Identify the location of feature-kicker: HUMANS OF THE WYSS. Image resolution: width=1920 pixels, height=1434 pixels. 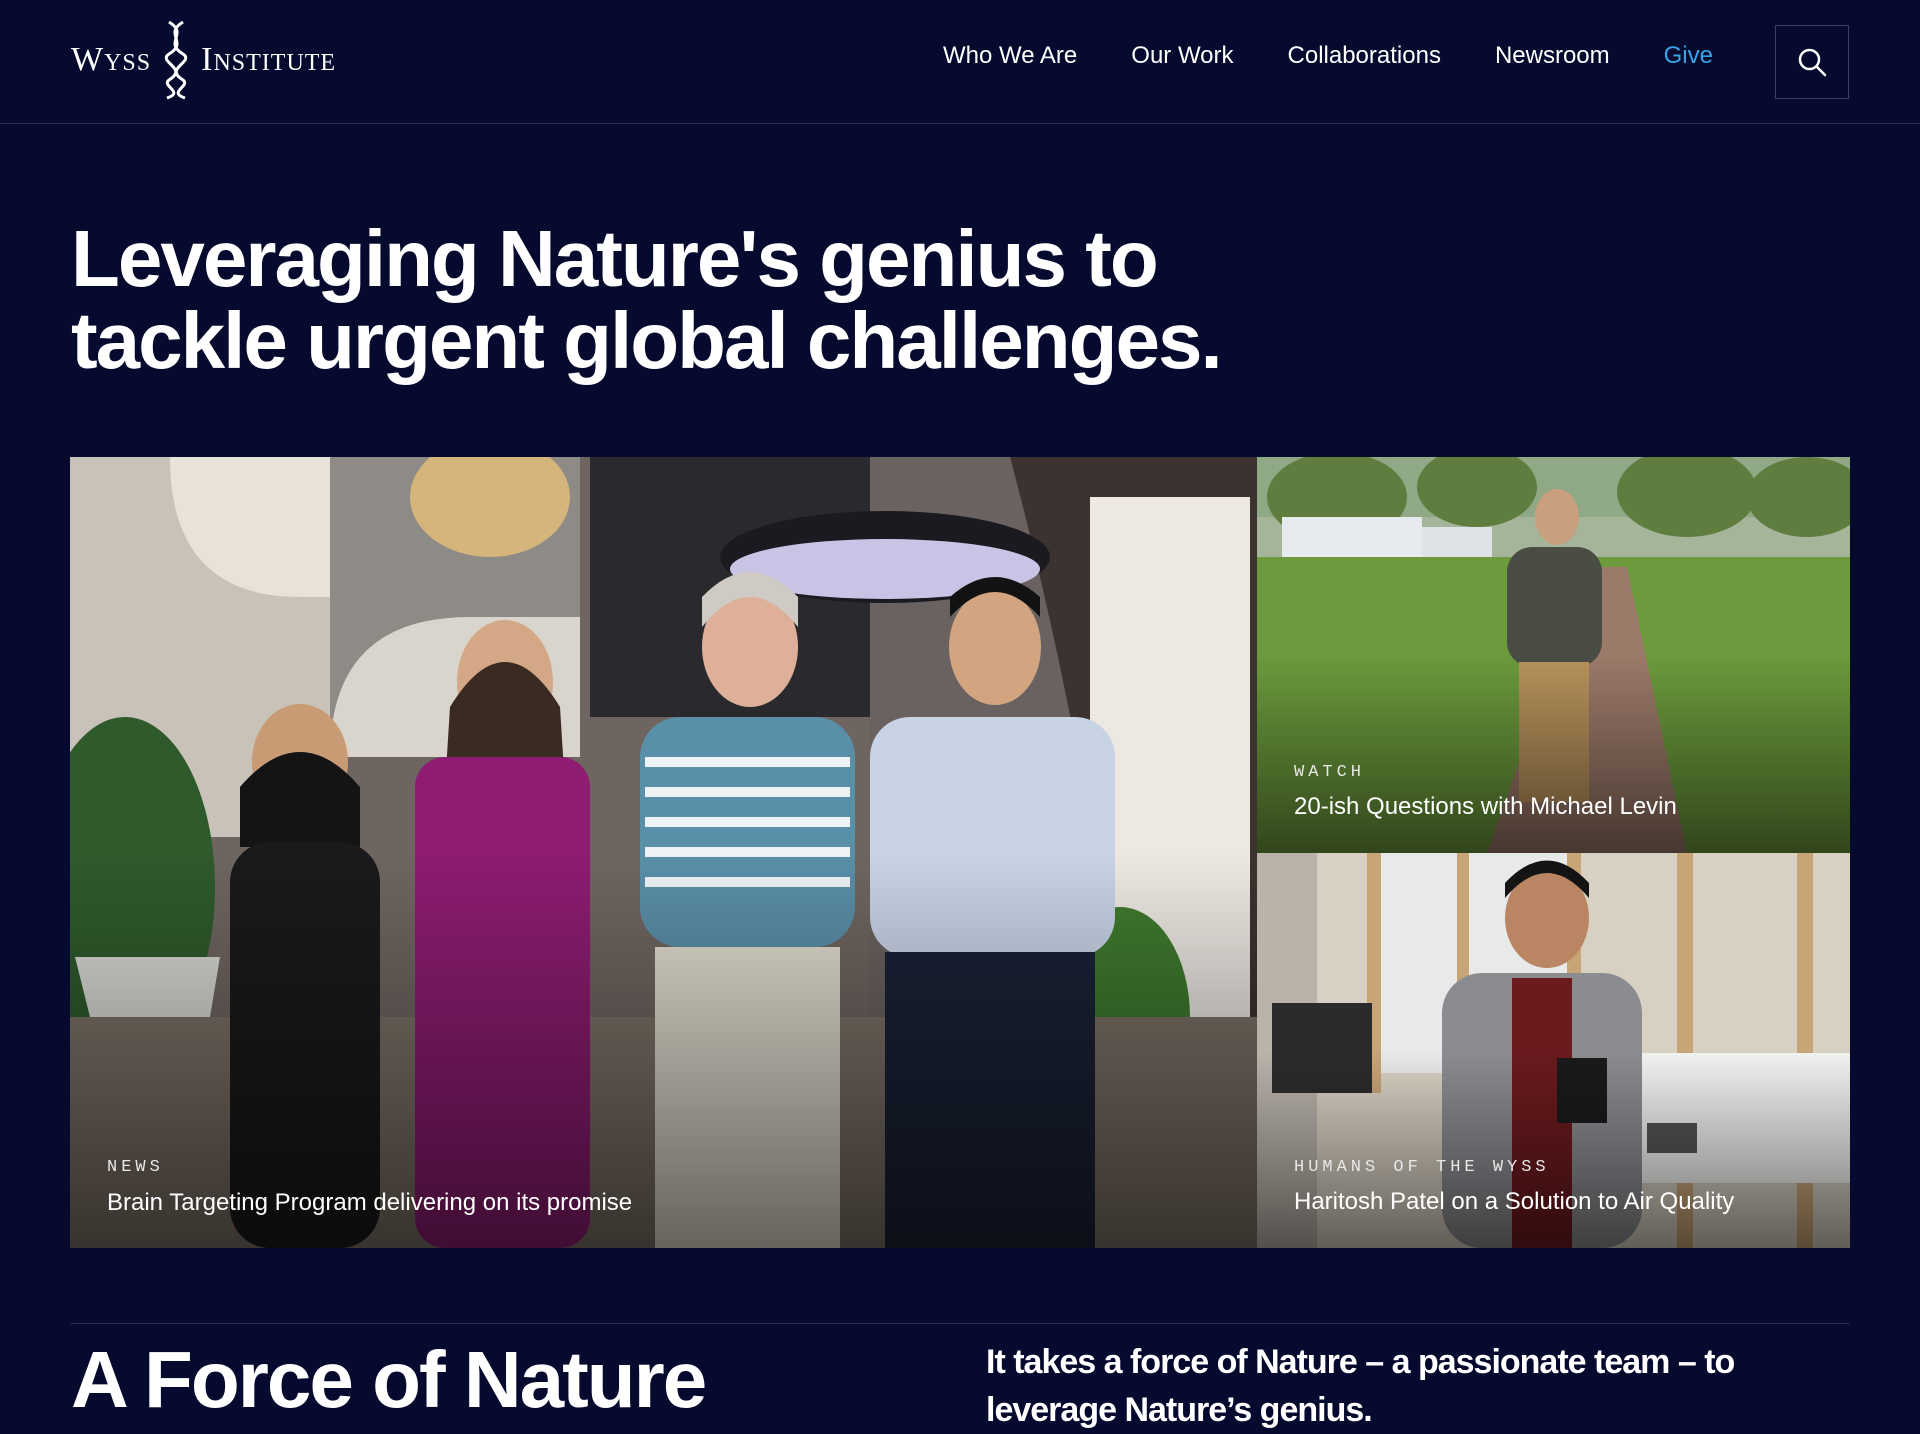
(1422, 1167).